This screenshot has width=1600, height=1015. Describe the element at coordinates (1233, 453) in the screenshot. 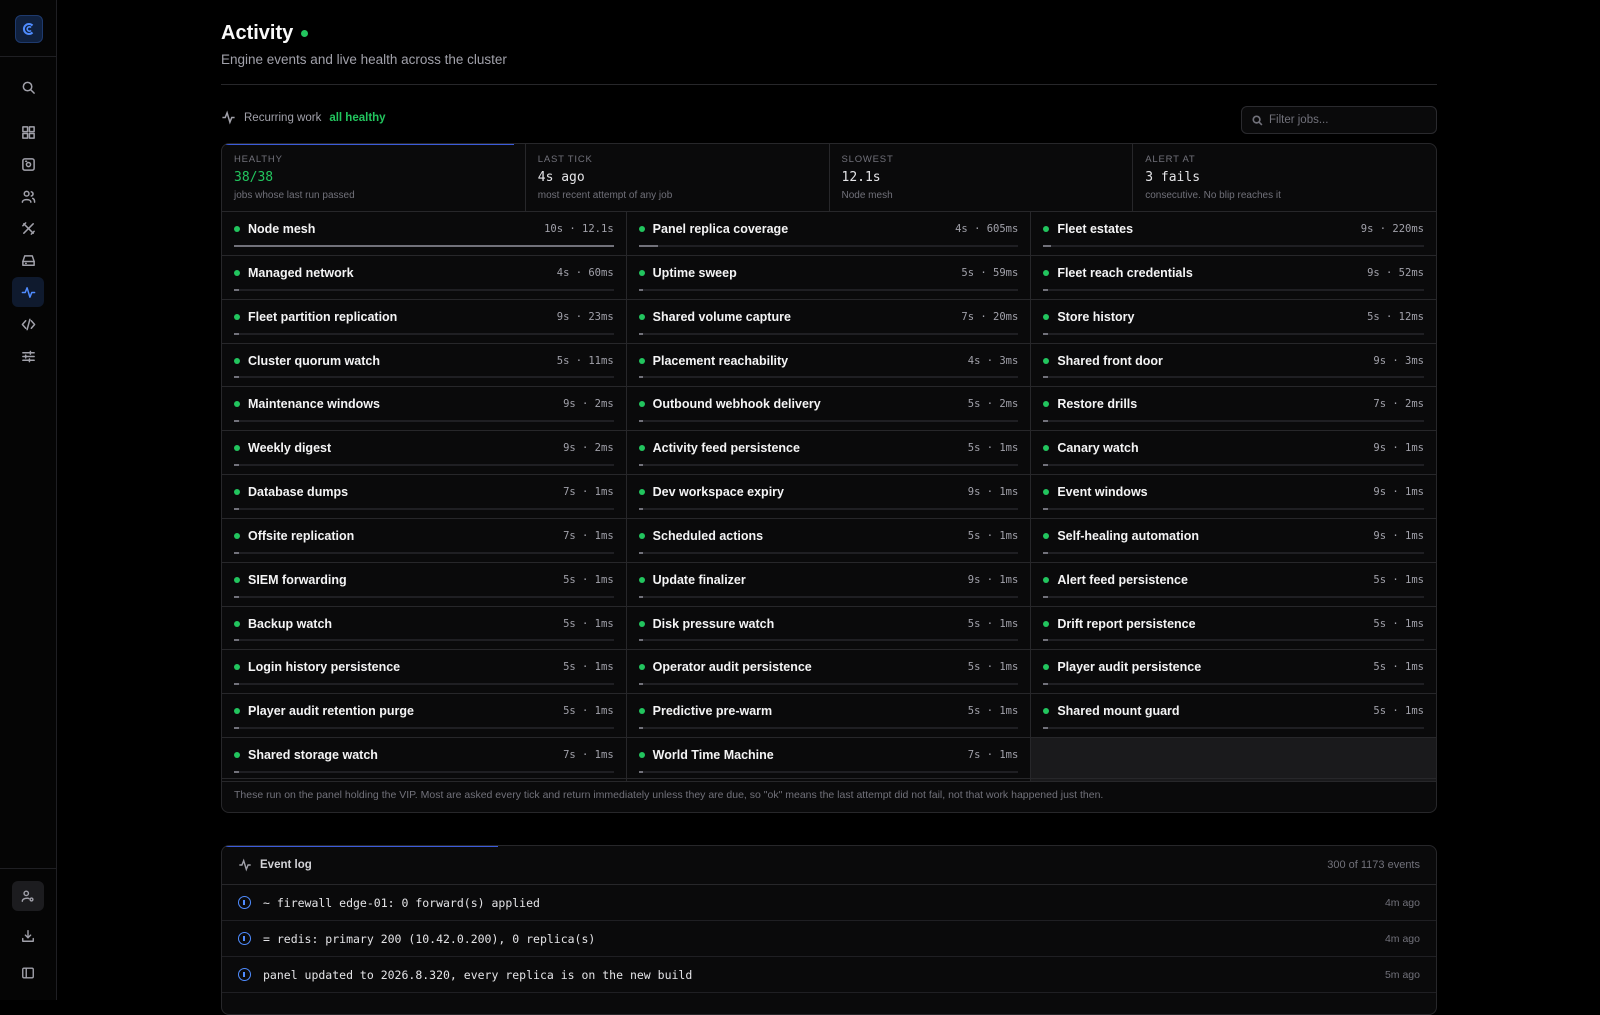

I see `job-row: Canary watch 9s · 1ms` at that location.